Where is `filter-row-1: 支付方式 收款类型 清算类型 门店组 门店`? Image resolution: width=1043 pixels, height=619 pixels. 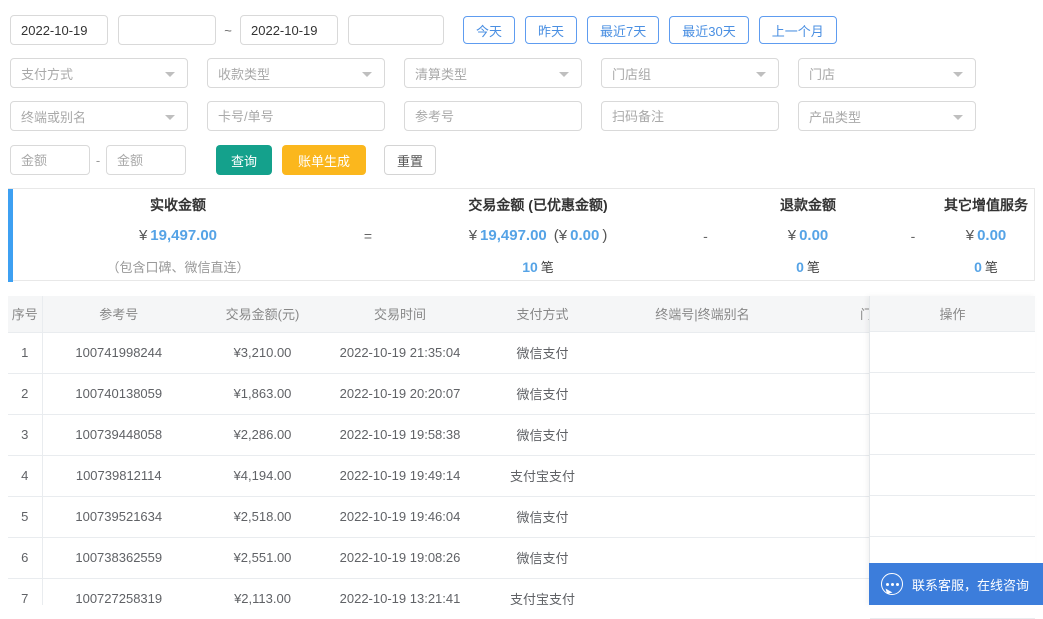 filter-row-1: 支付方式 收款类型 清算类型 门店组 门店 is located at coordinates (526, 73).